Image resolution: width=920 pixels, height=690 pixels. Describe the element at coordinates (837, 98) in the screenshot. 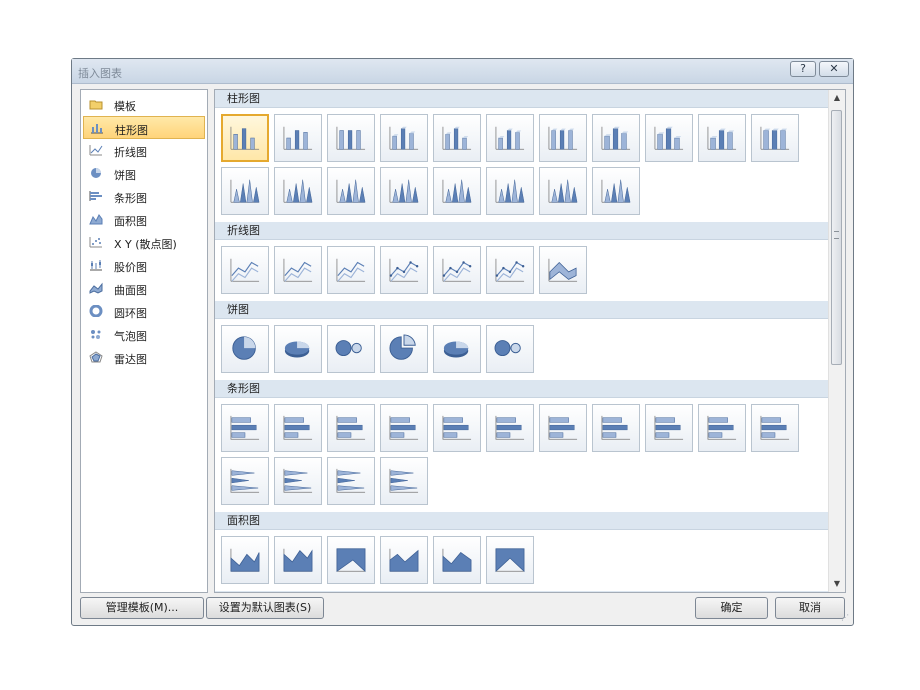

I see `scroll-up-arrow-icon: ▲` at that location.